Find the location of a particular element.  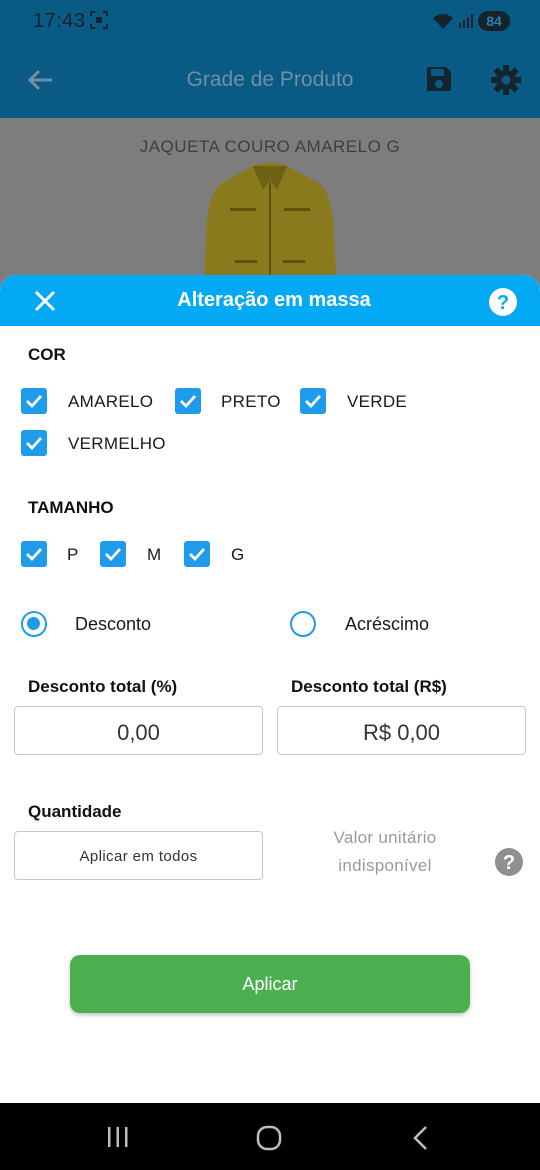

color-checkbox-verde is located at coordinates (313, 401).